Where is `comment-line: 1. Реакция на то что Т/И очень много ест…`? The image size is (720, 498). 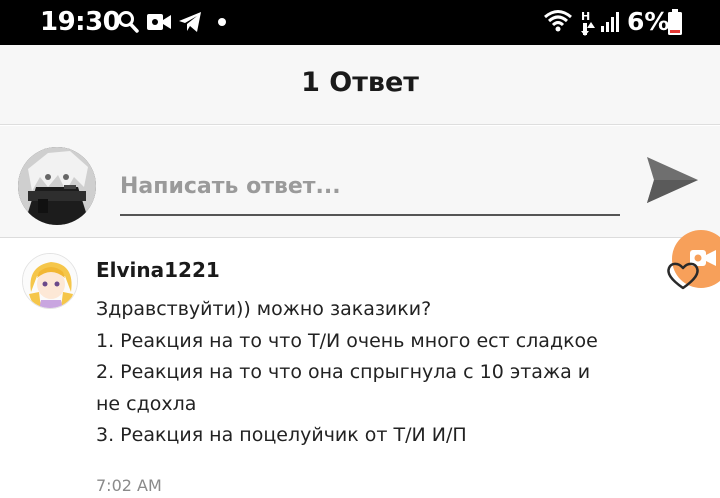
comment-line: 1. Реакция на то что Т/И очень много ест… is located at coordinates (347, 340).